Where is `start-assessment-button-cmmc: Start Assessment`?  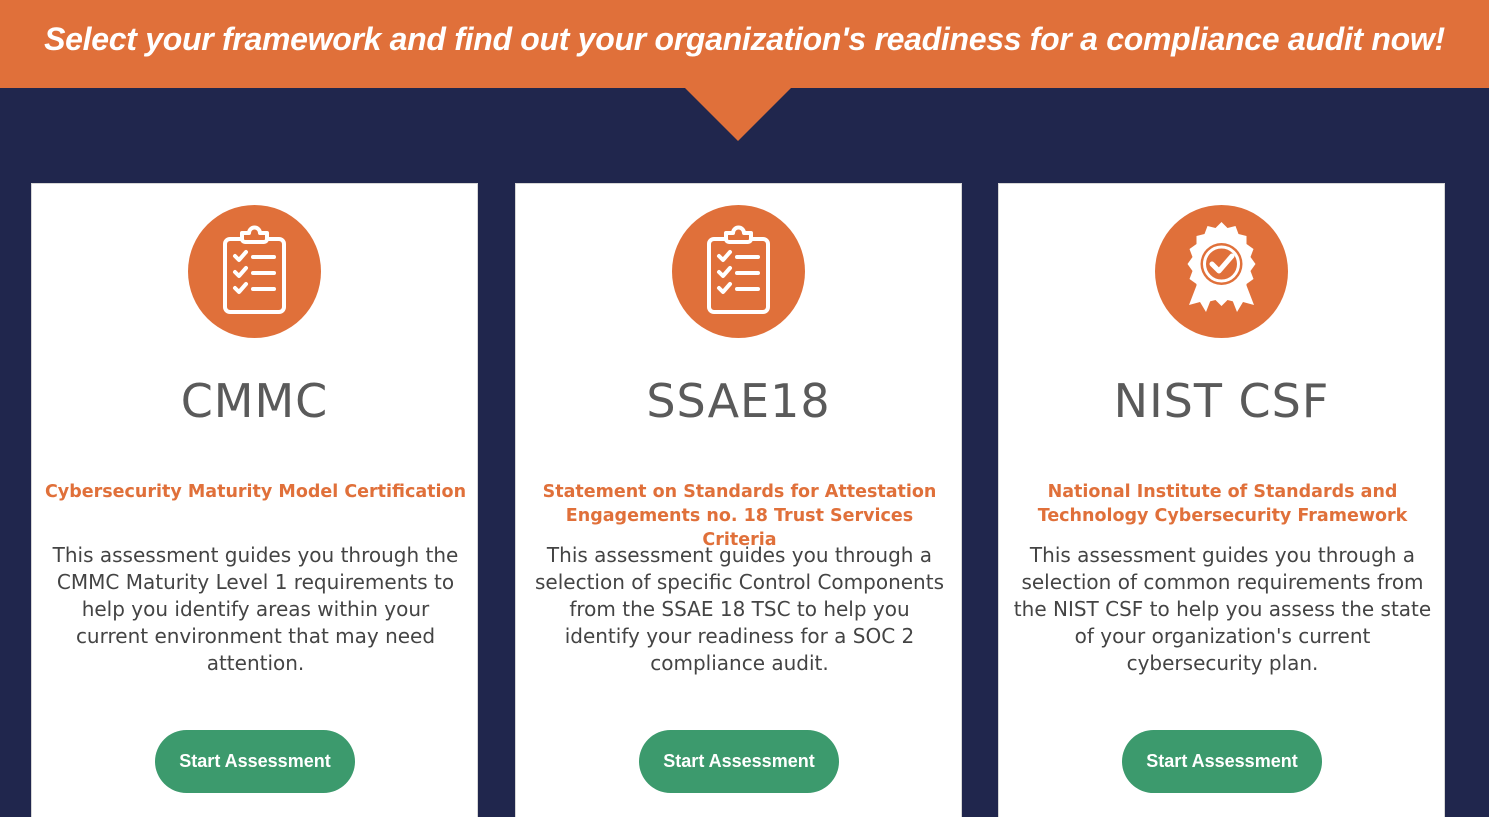 start-assessment-button-cmmc: Start Assessment is located at coordinates (255, 761).